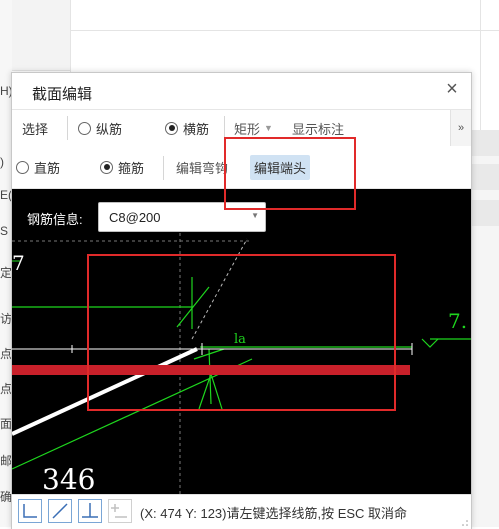  I want to click on background-right-panel, so click(484, 328).